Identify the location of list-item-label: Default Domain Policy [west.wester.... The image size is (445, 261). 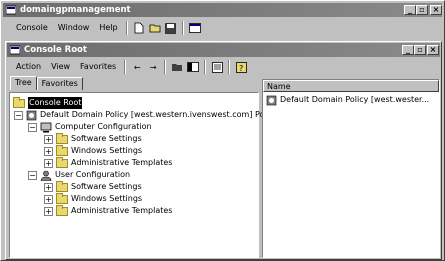
(355, 99).